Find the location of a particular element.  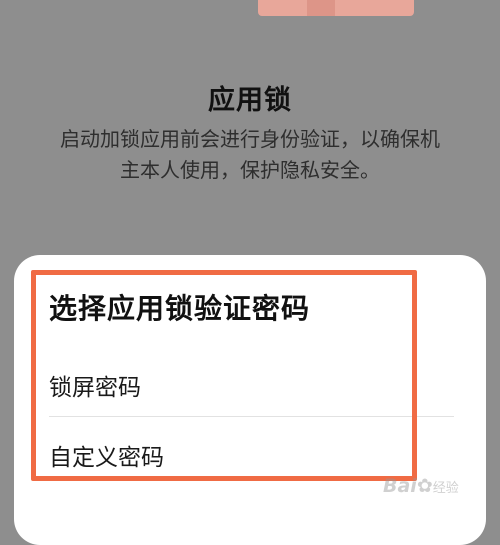

description-line-1: 启动加锁应用前会进行身份验证，以确保机 is located at coordinates (250, 139).